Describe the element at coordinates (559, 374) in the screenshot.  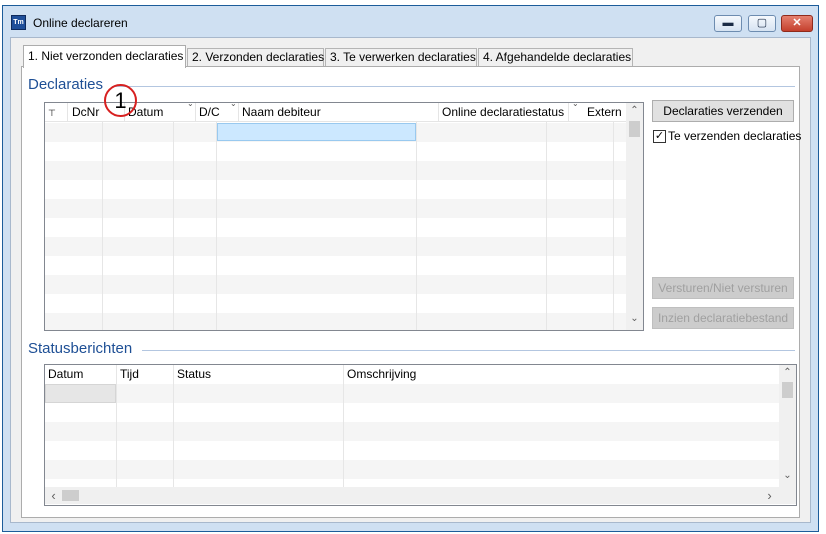
I see `column-header-omschrijving: Omschrijving` at that location.